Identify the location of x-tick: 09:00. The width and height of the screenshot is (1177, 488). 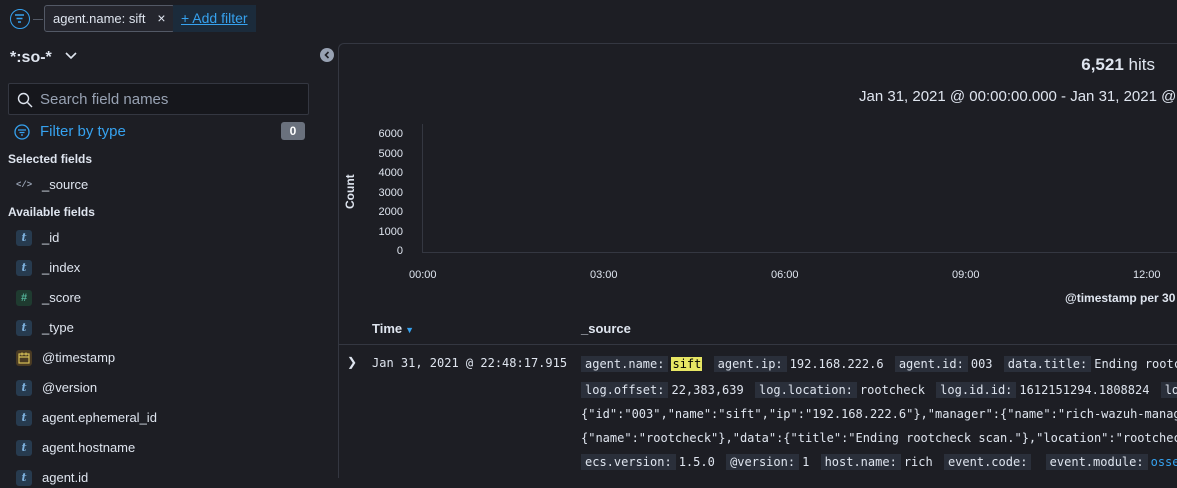
(966, 275).